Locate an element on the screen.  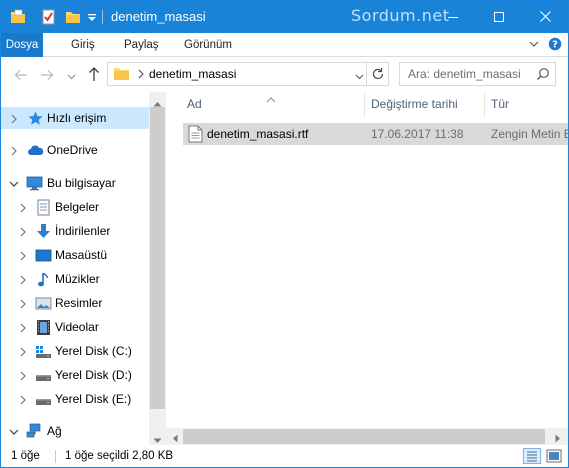
properties-icon is located at coordinates (49, 17).